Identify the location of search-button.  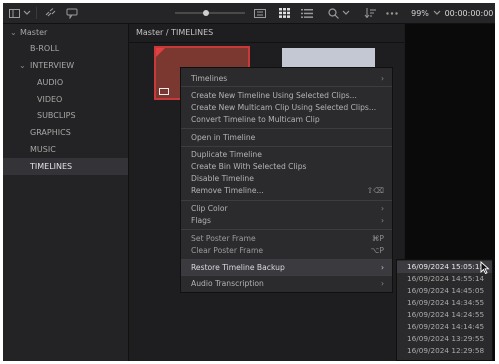
(333, 13).